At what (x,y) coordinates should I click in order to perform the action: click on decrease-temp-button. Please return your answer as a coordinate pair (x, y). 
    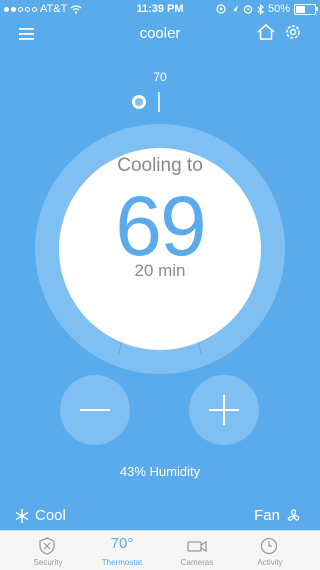
    Looking at the image, I should click on (95, 410).